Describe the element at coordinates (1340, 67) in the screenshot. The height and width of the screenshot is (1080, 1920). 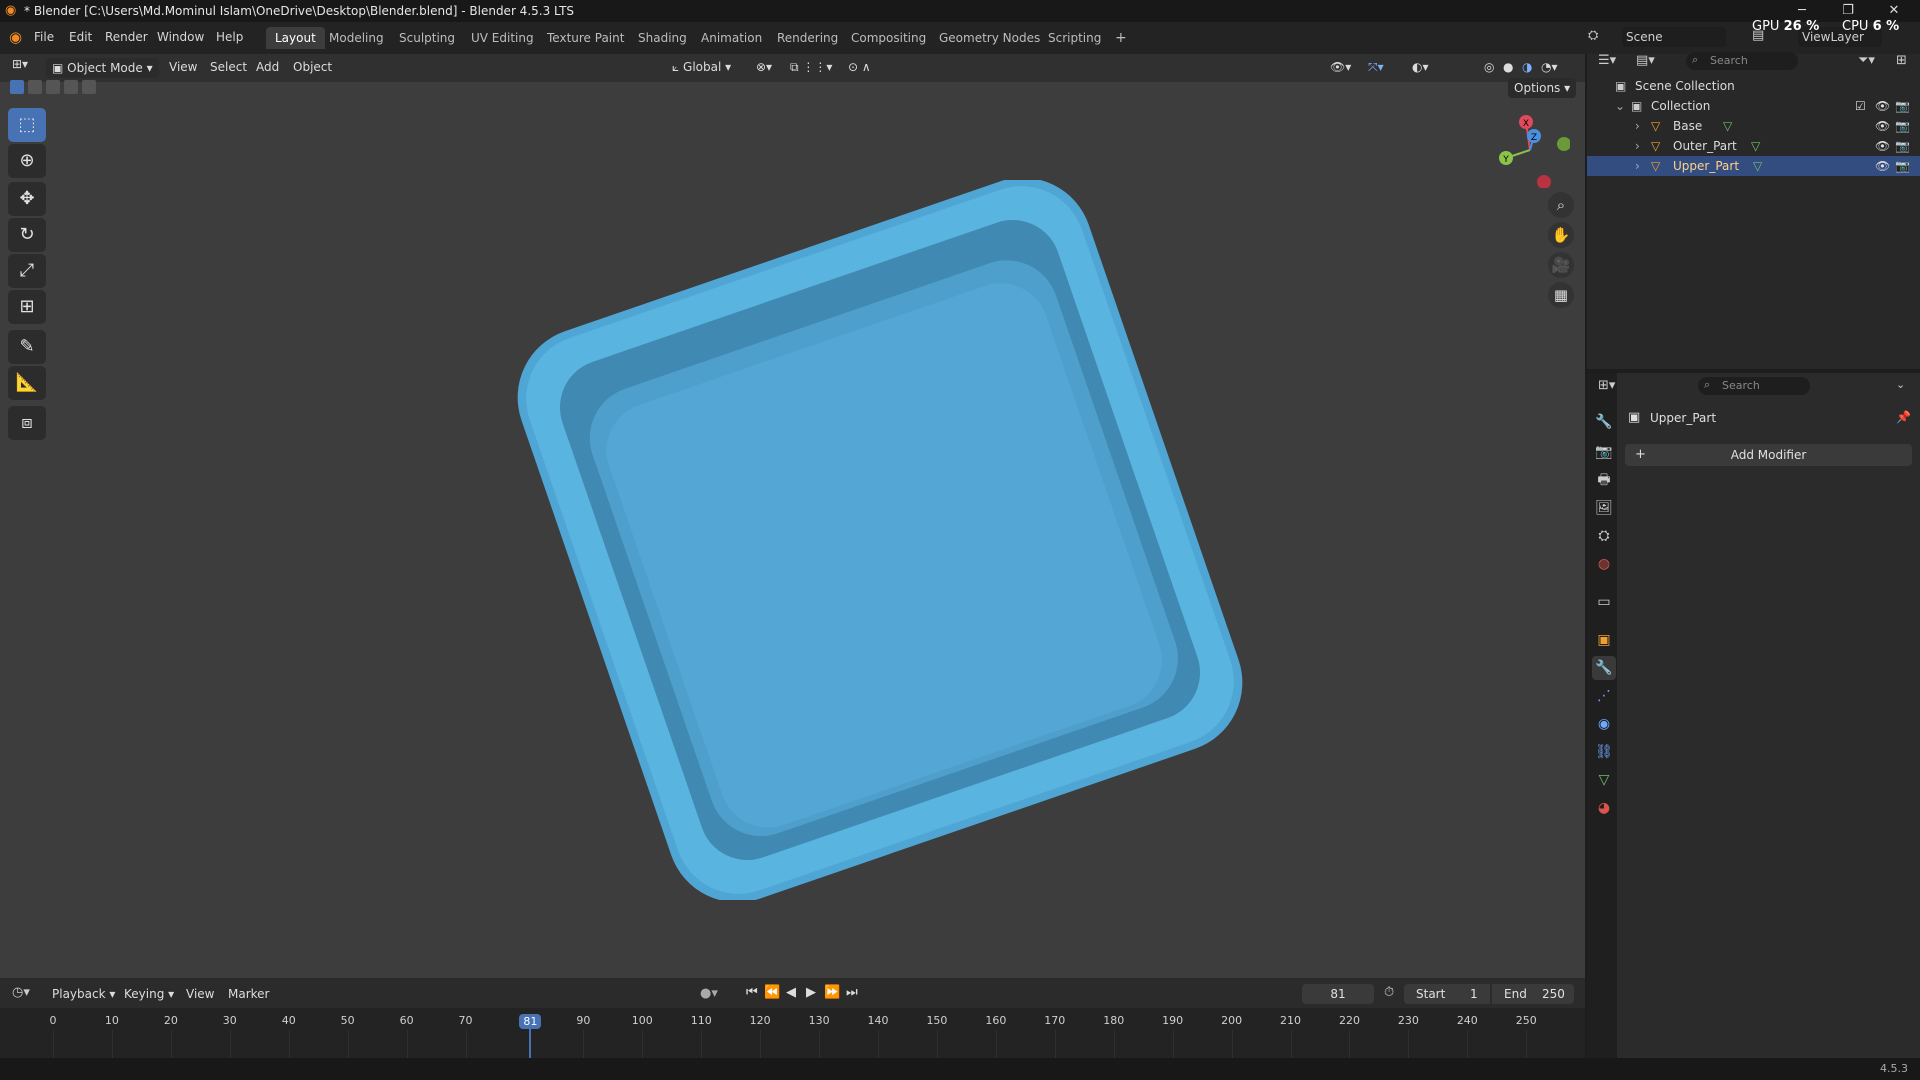
I see `visibility-icon: 👁▾` at that location.